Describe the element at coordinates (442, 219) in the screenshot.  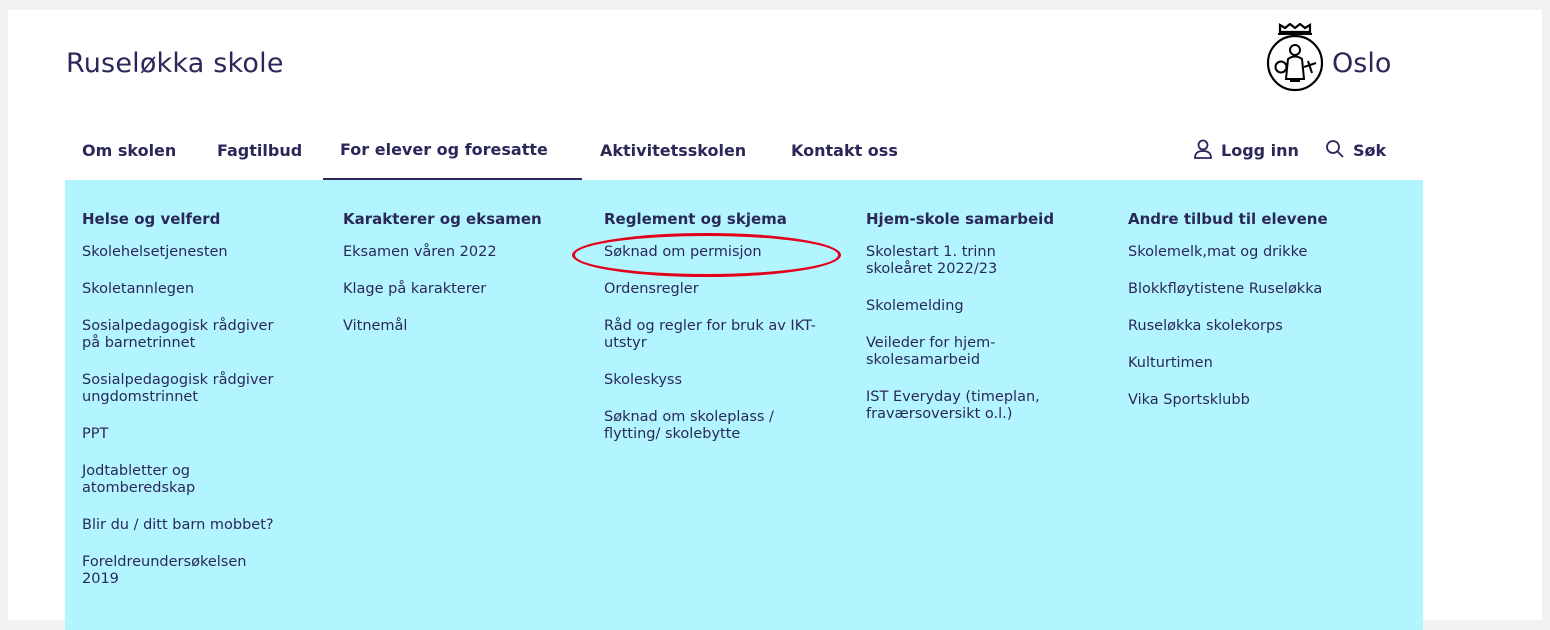
I see `column-heading: Karakterer og eksamen` at that location.